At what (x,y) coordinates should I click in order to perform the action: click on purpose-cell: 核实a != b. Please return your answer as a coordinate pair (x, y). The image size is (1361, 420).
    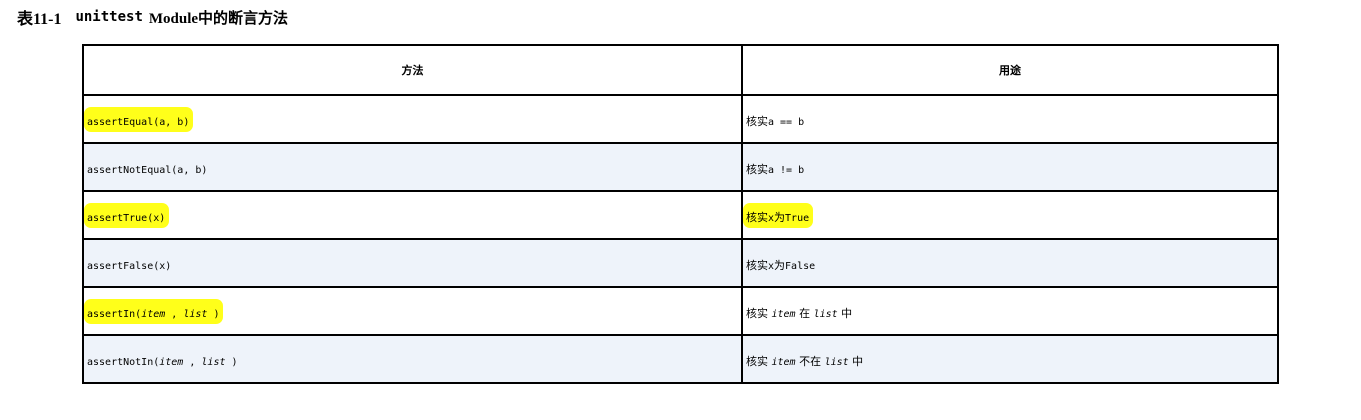
    Looking at the image, I should click on (1010, 167).